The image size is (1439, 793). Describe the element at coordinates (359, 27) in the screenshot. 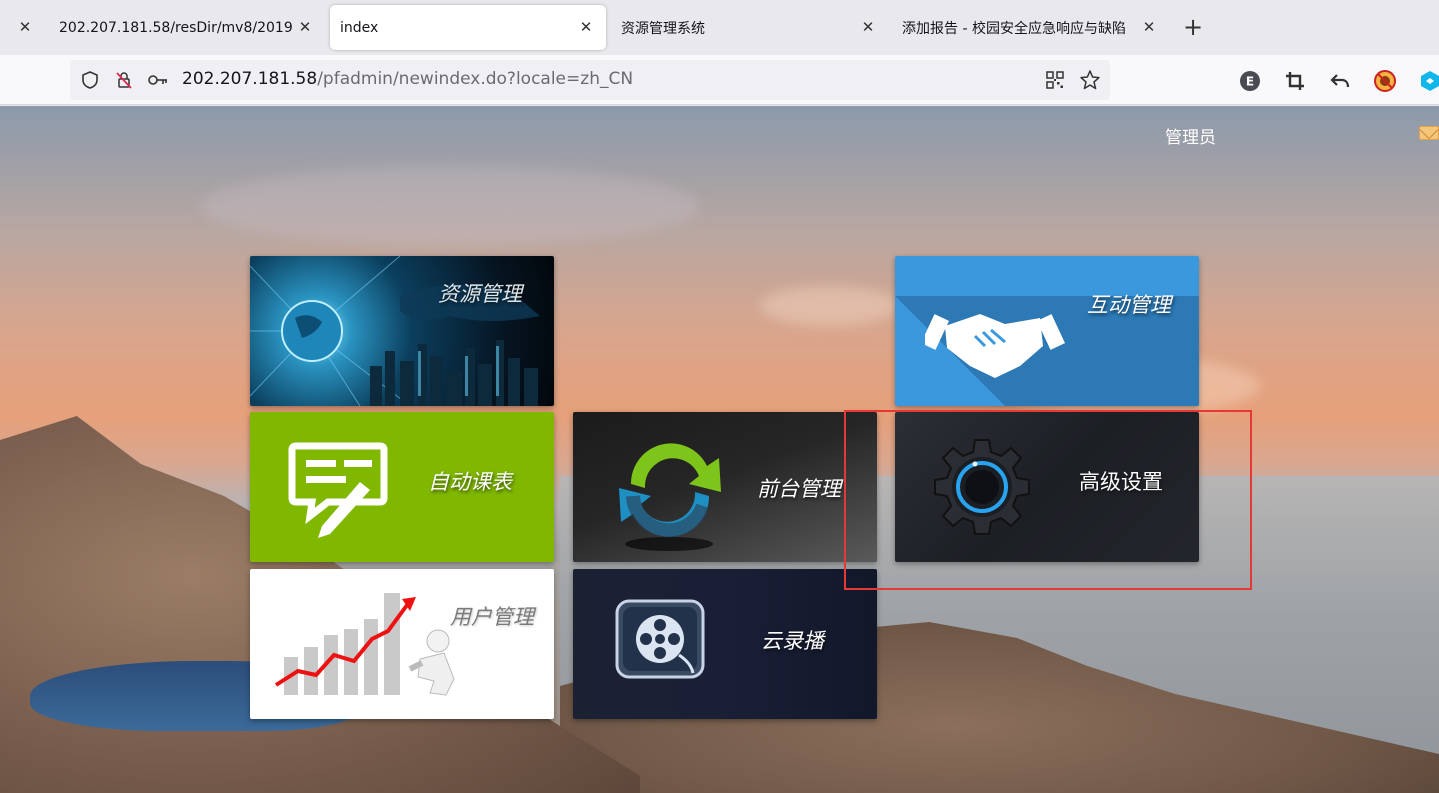

I see `tab-title: index` at that location.